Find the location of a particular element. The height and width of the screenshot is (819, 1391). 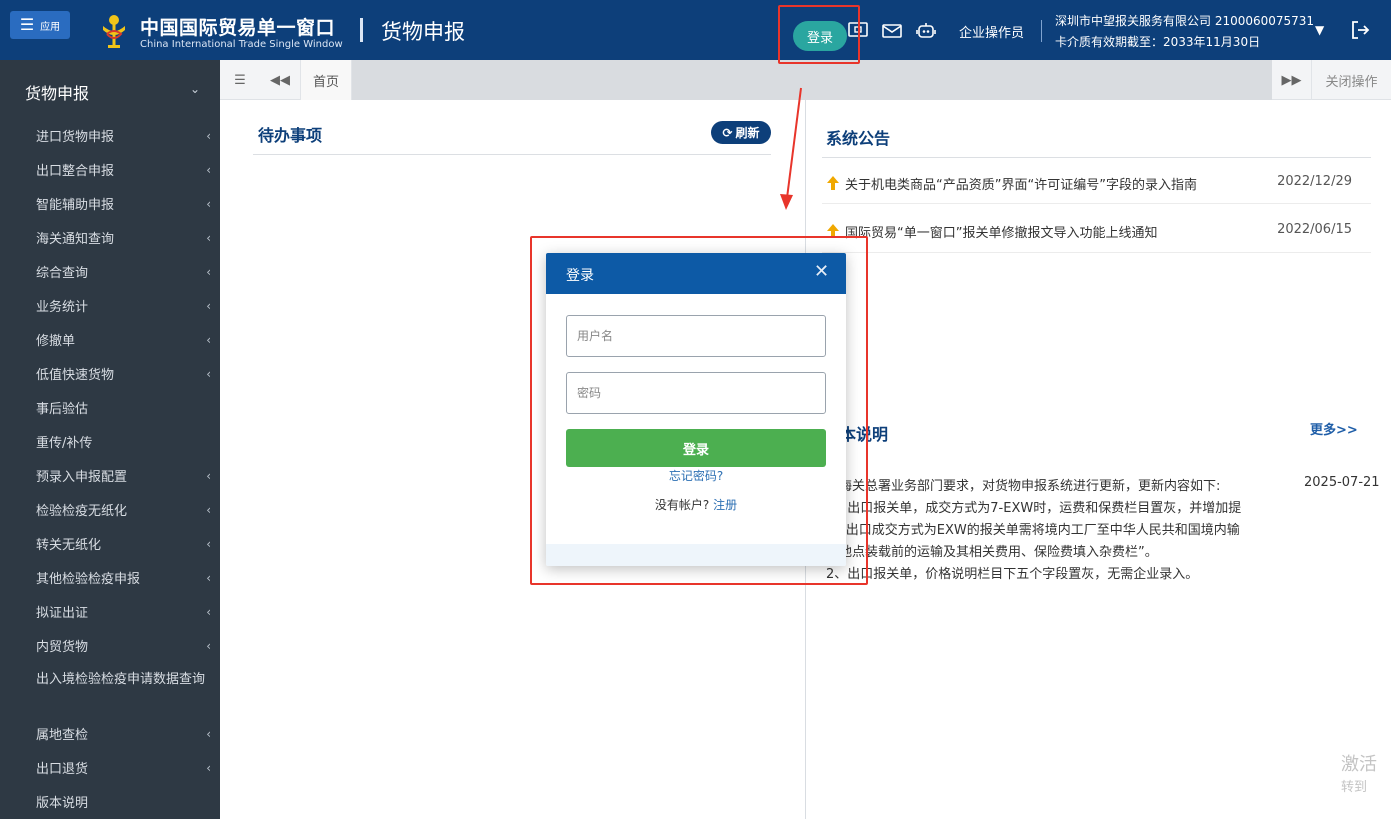

more-link: 更多>> is located at coordinates (1334, 428).